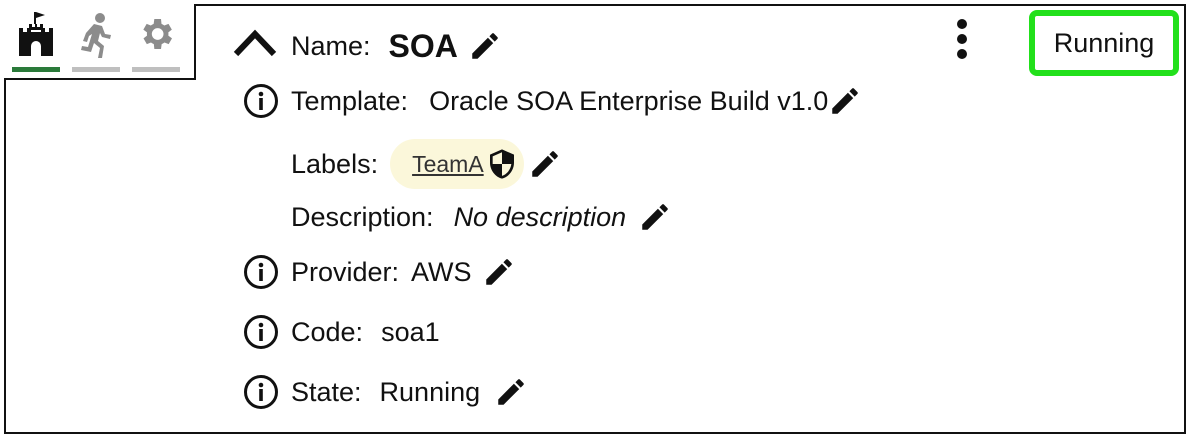  I want to click on label-chip: TeamA, so click(457, 164).